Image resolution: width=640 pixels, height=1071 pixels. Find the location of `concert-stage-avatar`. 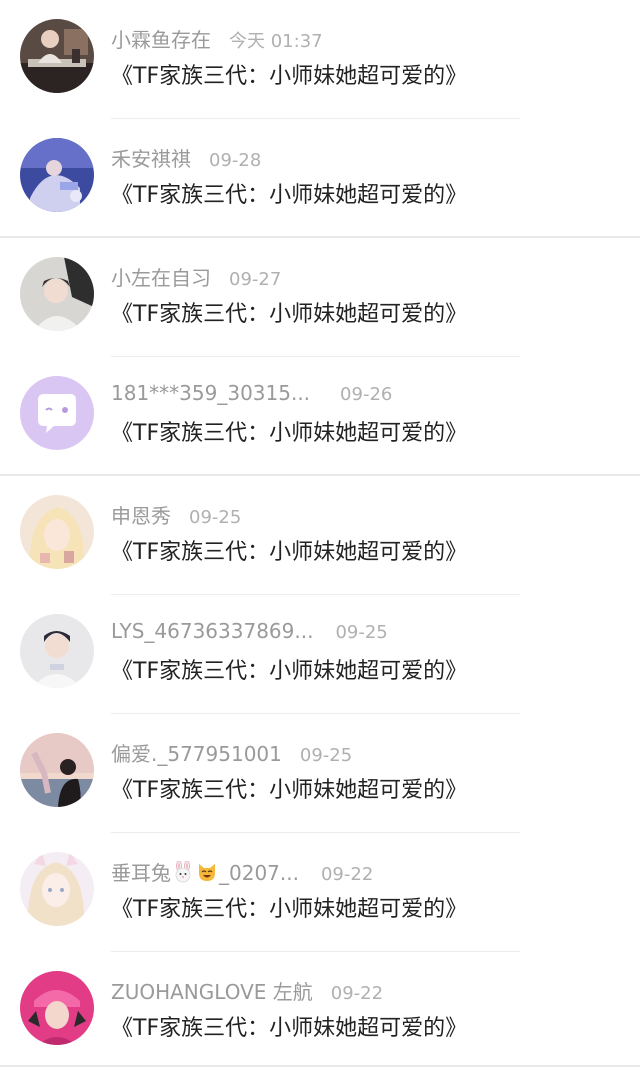

concert-stage-avatar is located at coordinates (57, 175).